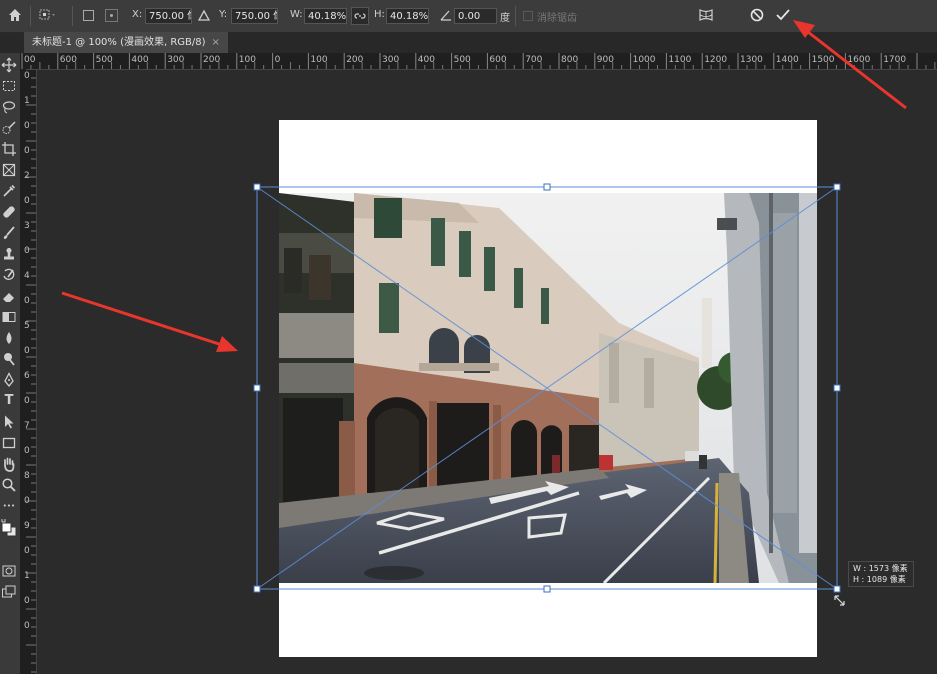  What do you see at coordinates (547, 589) in the screenshot?
I see `transform-handle-bottom` at bounding box center [547, 589].